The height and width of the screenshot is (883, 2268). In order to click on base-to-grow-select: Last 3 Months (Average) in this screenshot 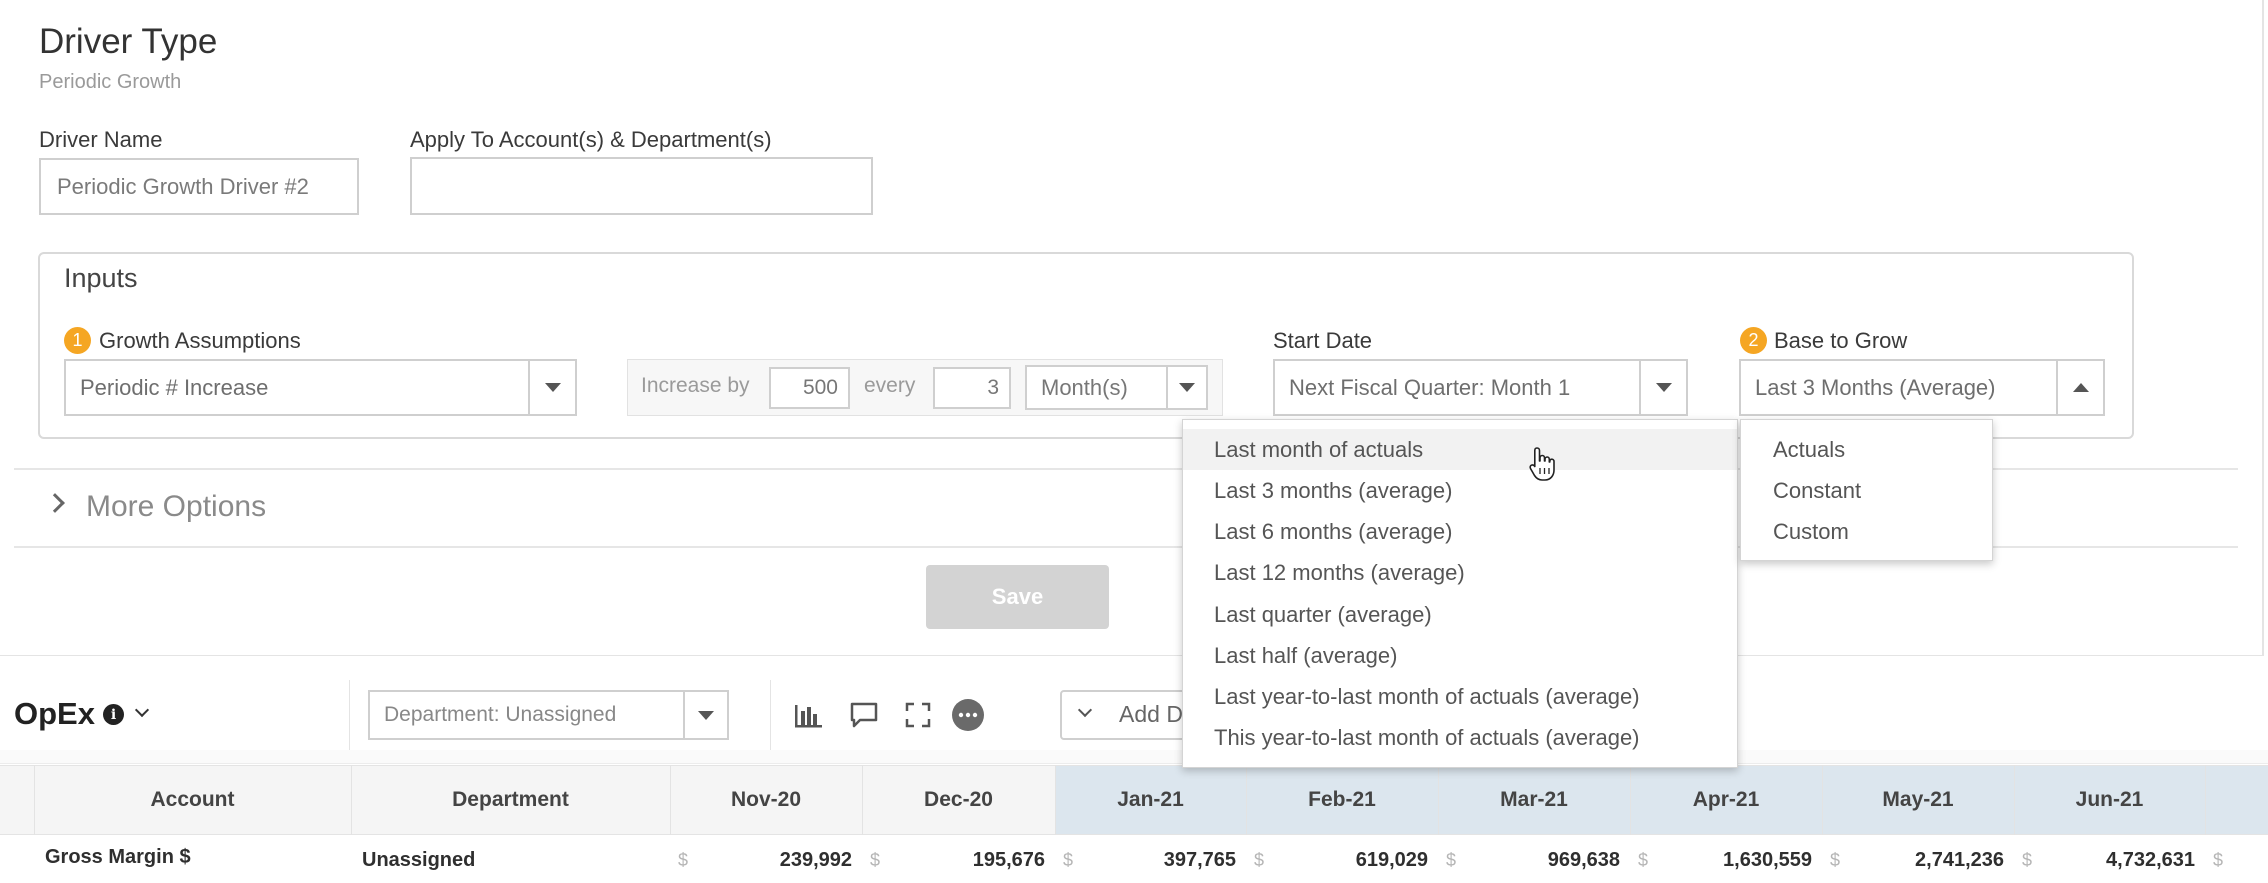, I will do `click(1922, 387)`.